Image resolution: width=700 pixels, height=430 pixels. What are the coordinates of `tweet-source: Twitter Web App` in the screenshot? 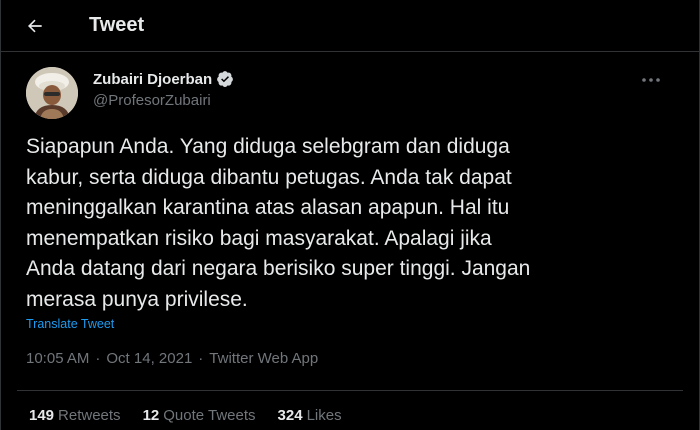 It's located at (263, 358).